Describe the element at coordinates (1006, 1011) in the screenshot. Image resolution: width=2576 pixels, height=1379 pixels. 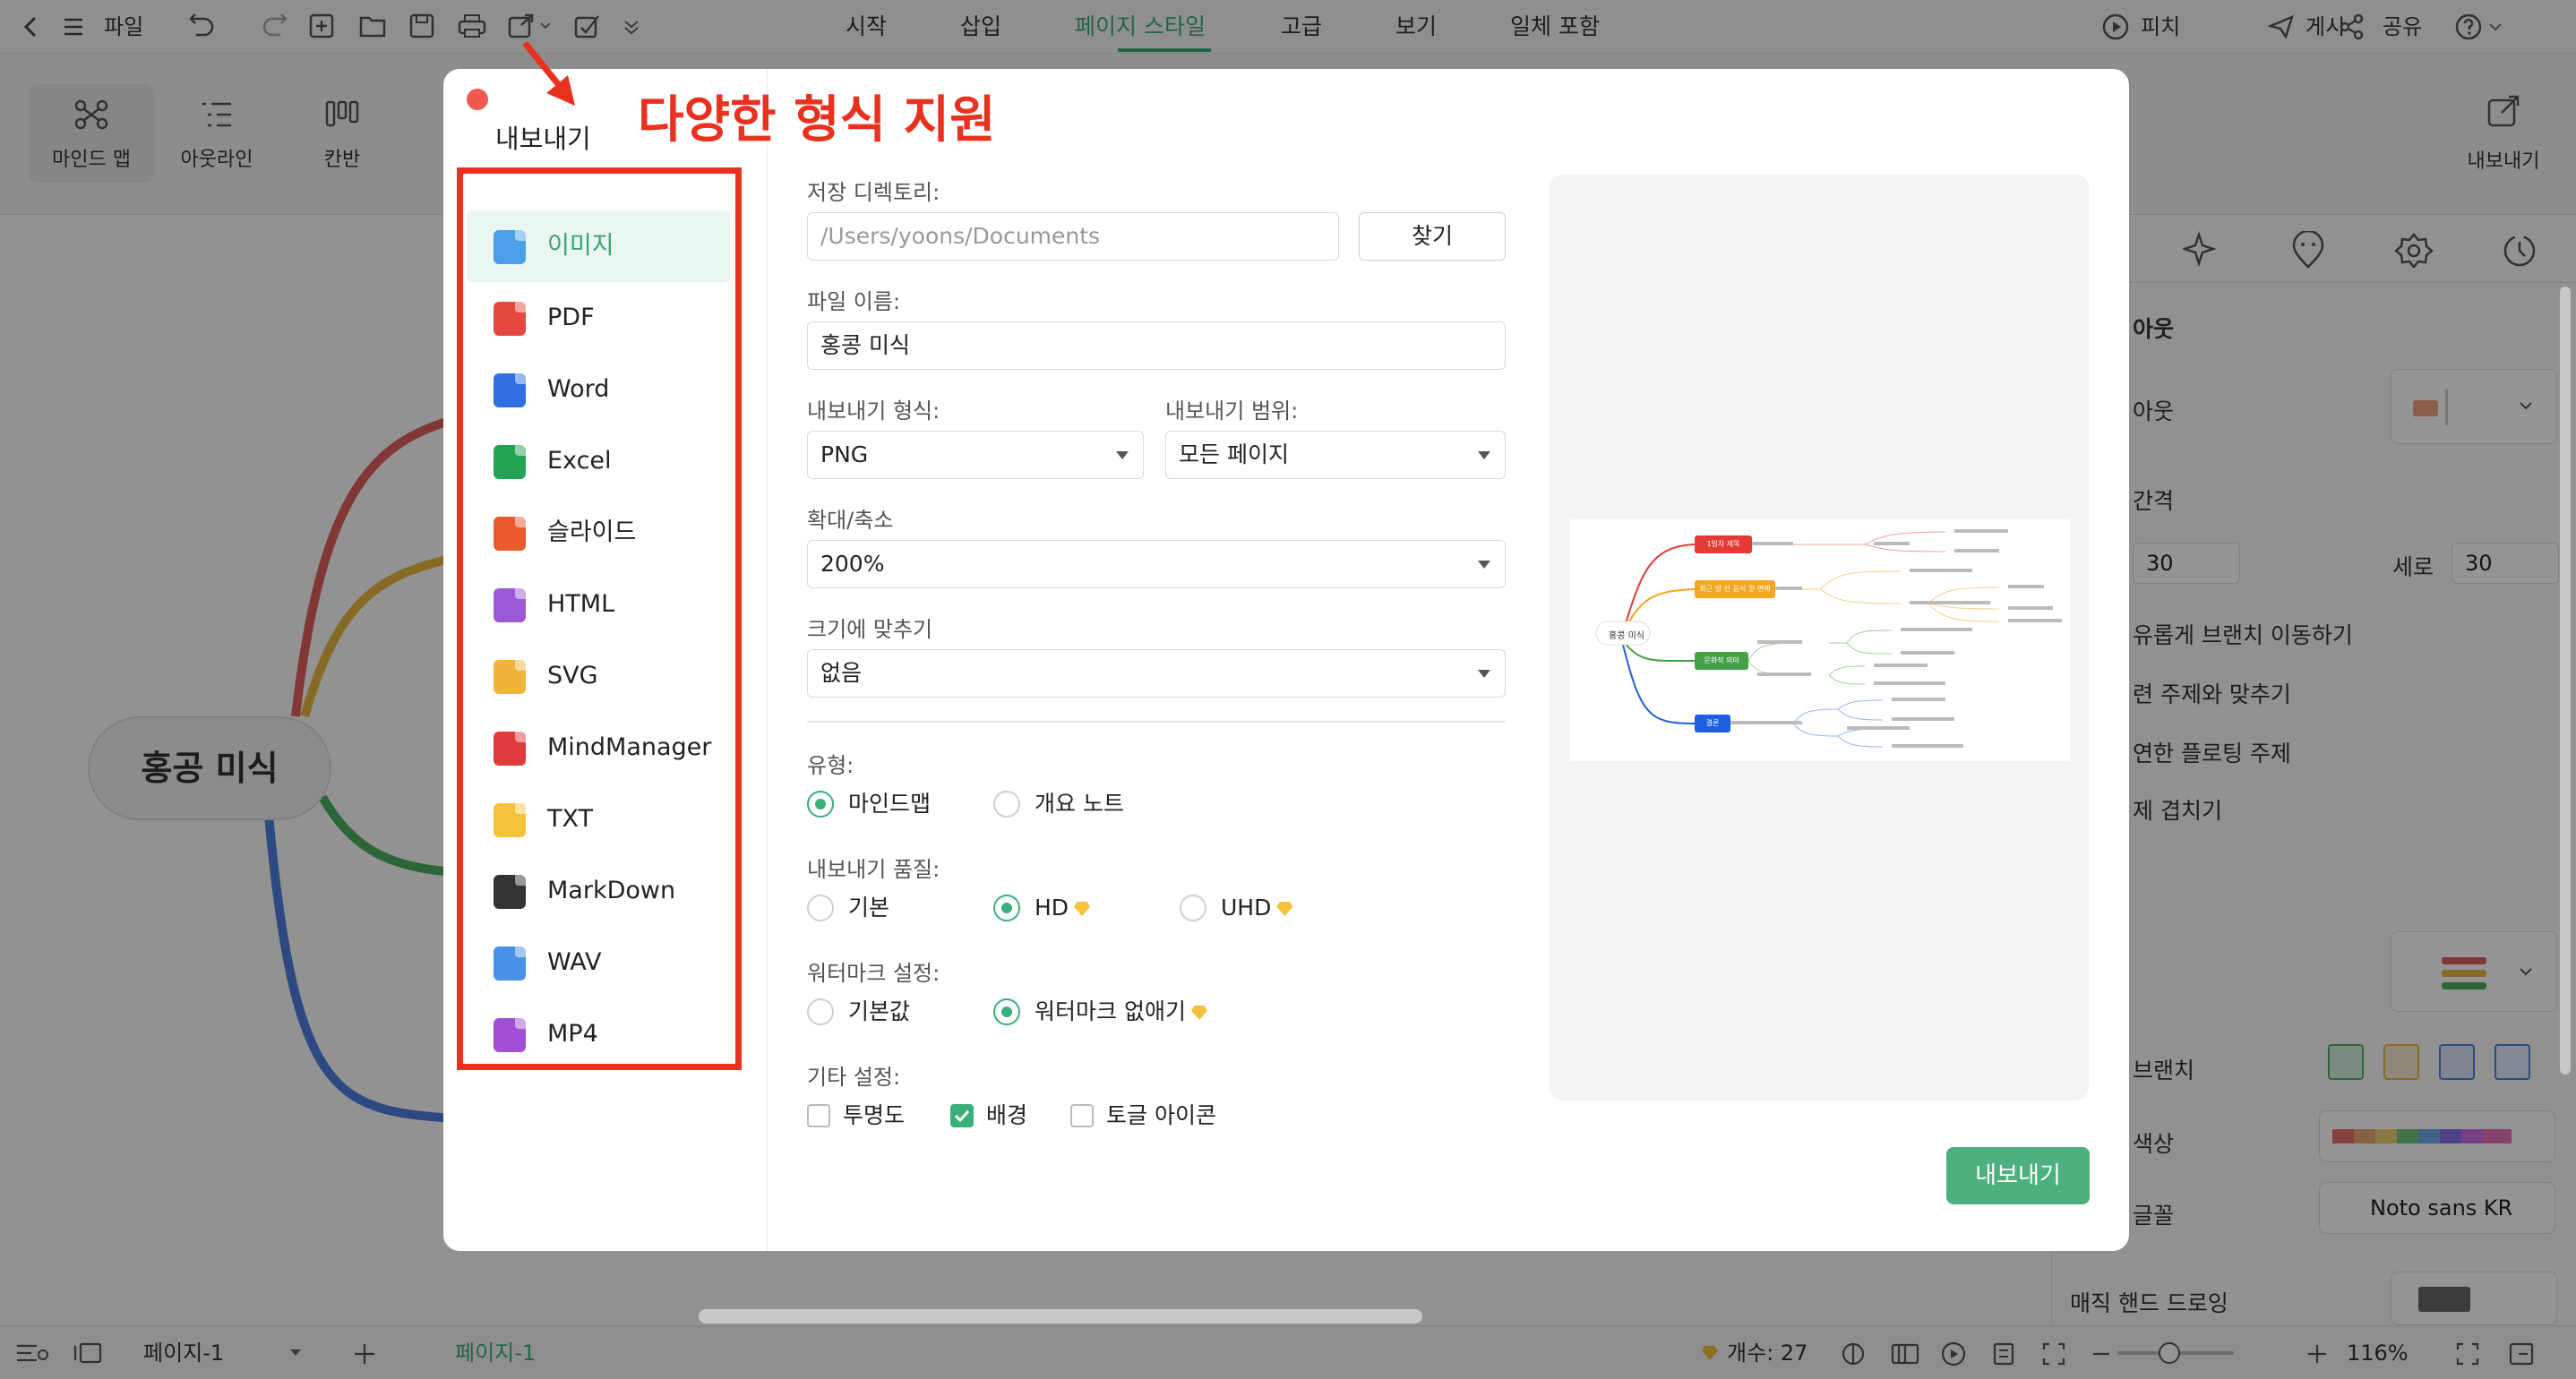
I see `watermark-remove-radio` at that location.